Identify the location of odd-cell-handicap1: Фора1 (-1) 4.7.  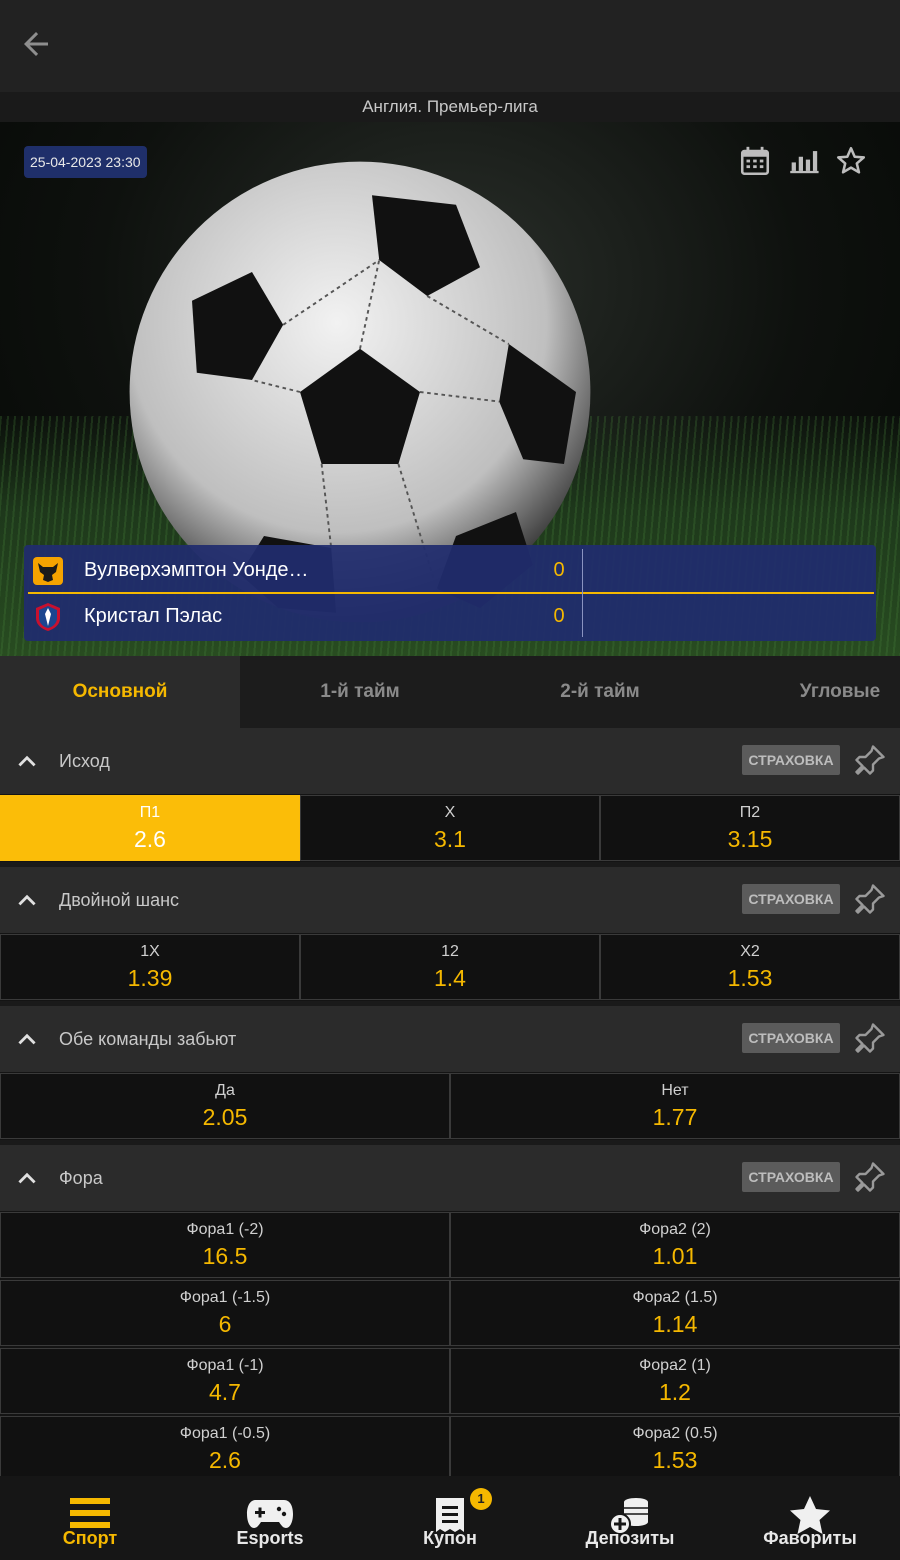
(225, 1381).